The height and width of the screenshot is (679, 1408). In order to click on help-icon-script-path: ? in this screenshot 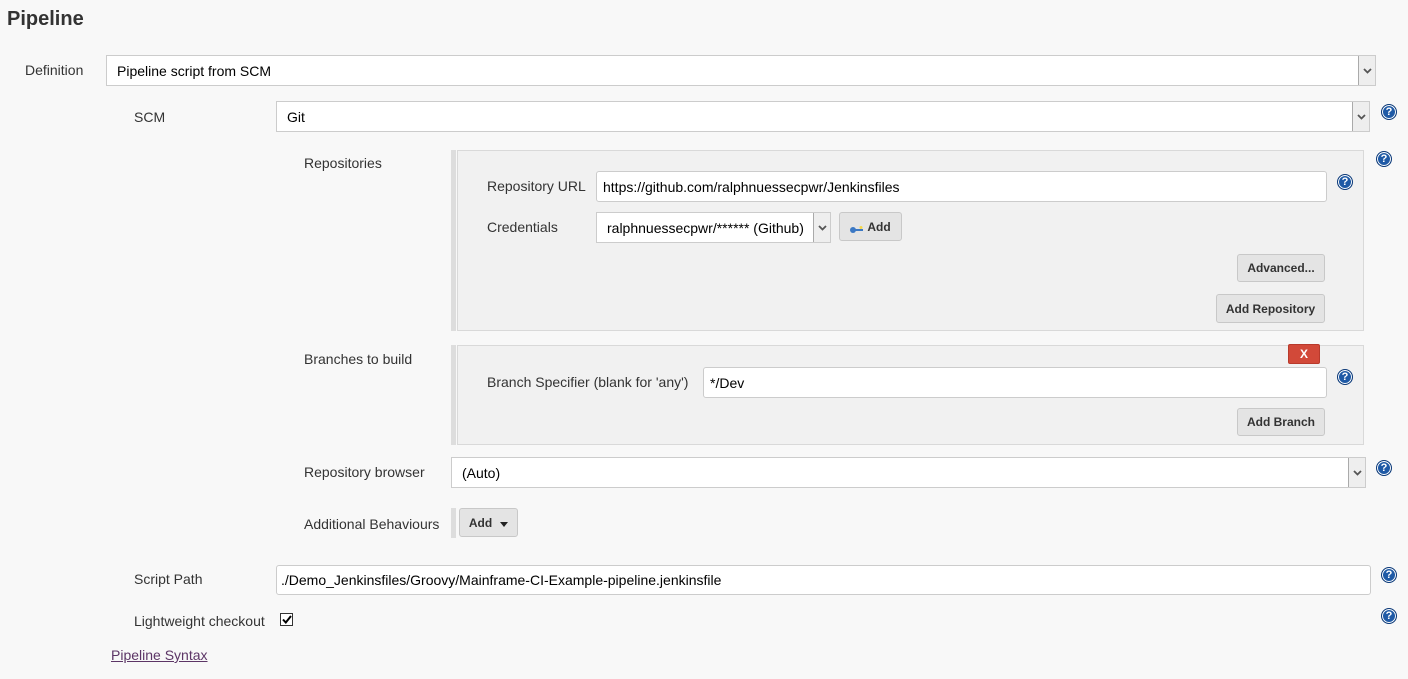, I will do `click(1389, 575)`.